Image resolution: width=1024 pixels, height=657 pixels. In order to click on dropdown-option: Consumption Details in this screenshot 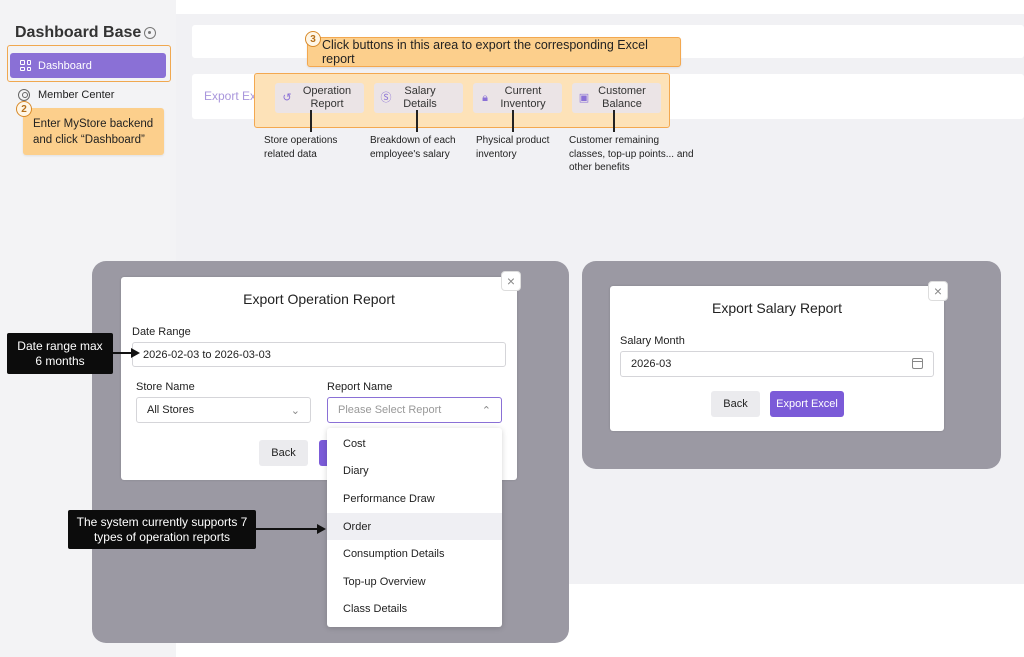, I will do `click(414, 553)`.